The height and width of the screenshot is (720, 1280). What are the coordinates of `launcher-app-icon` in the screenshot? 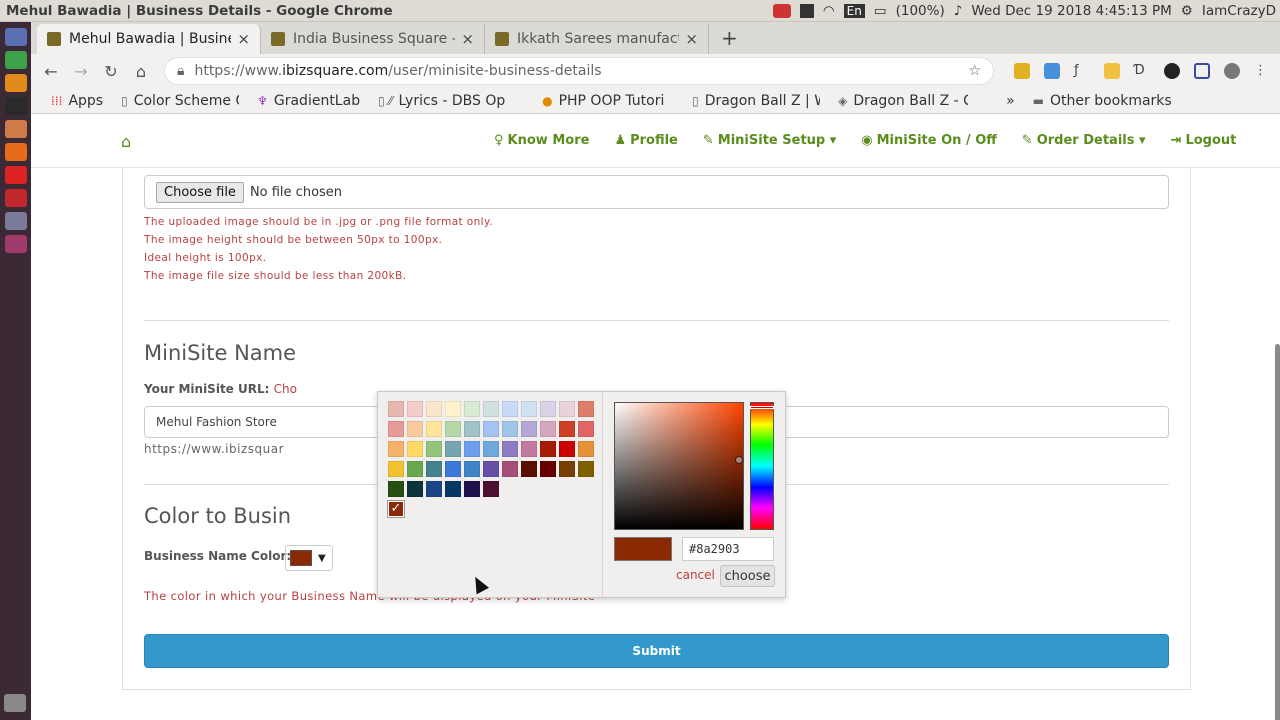 It's located at (15, 244).